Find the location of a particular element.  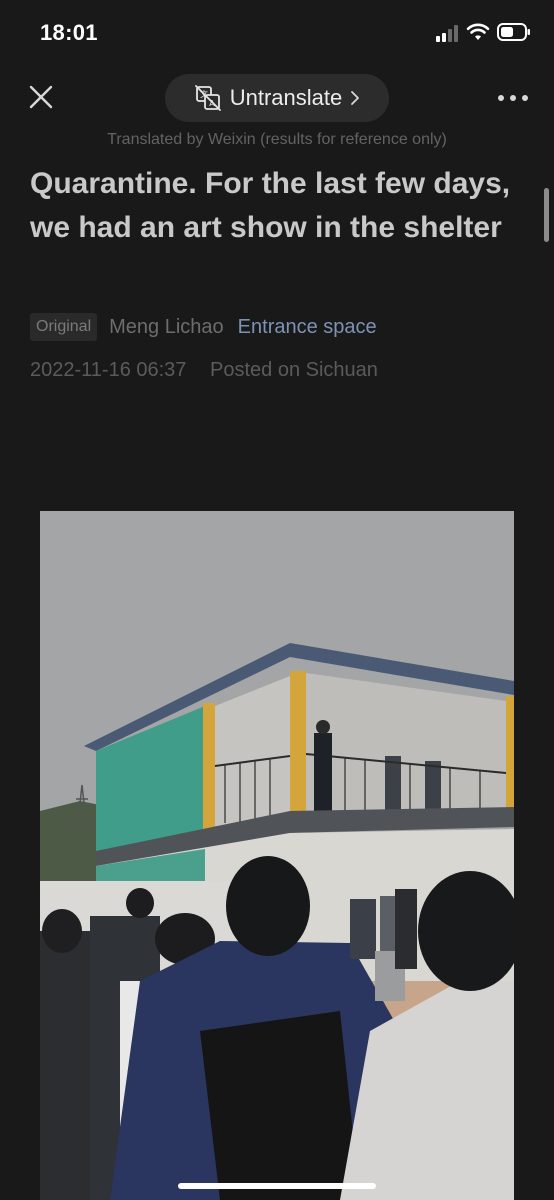

untranslate-label: Untranslate is located at coordinates (286, 97).